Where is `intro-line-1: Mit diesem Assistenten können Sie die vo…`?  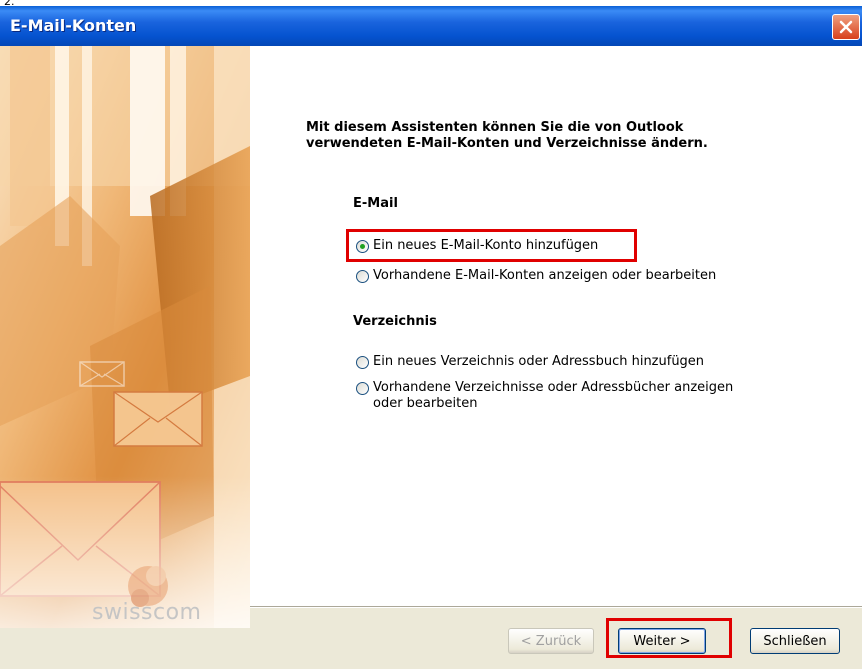
intro-line-1: Mit diesem Assistenten können Sie die vo… is located at coordinates (495, 127).